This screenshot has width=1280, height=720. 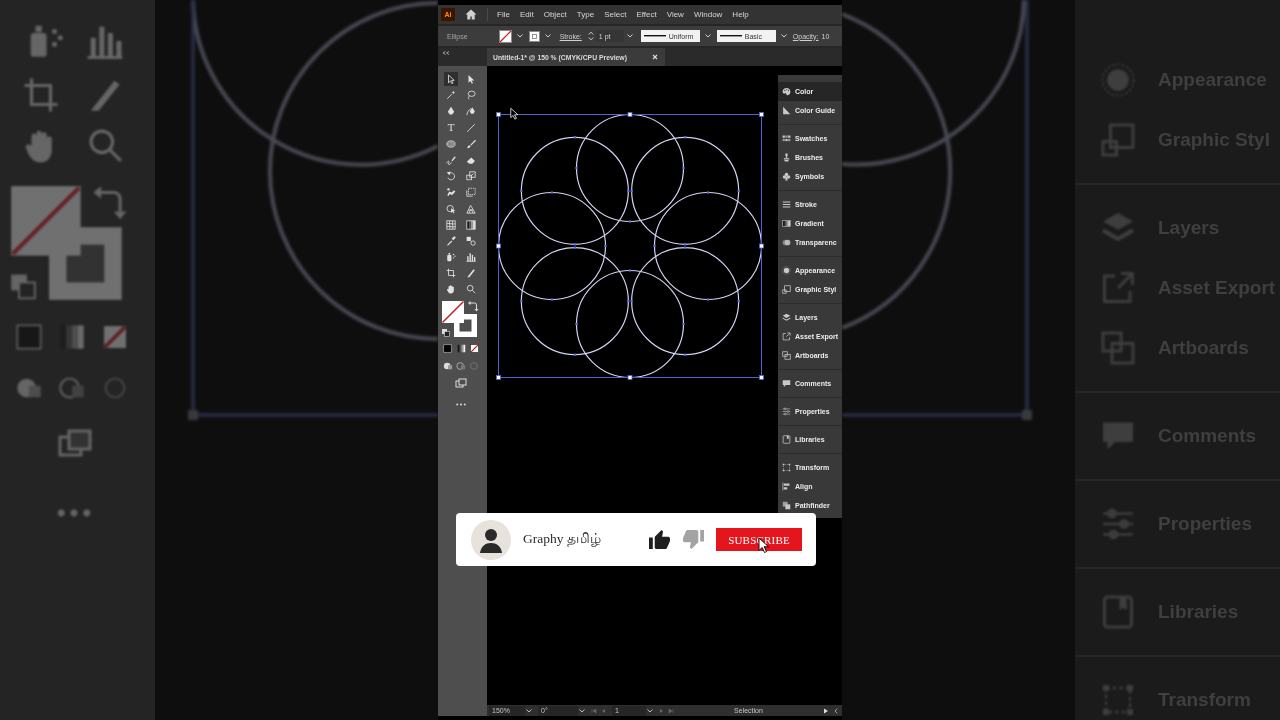 What do you see at coordinates (451, 95) in the screenshot?
I see `magic-wand-icon` at bounding box center [451, 95].